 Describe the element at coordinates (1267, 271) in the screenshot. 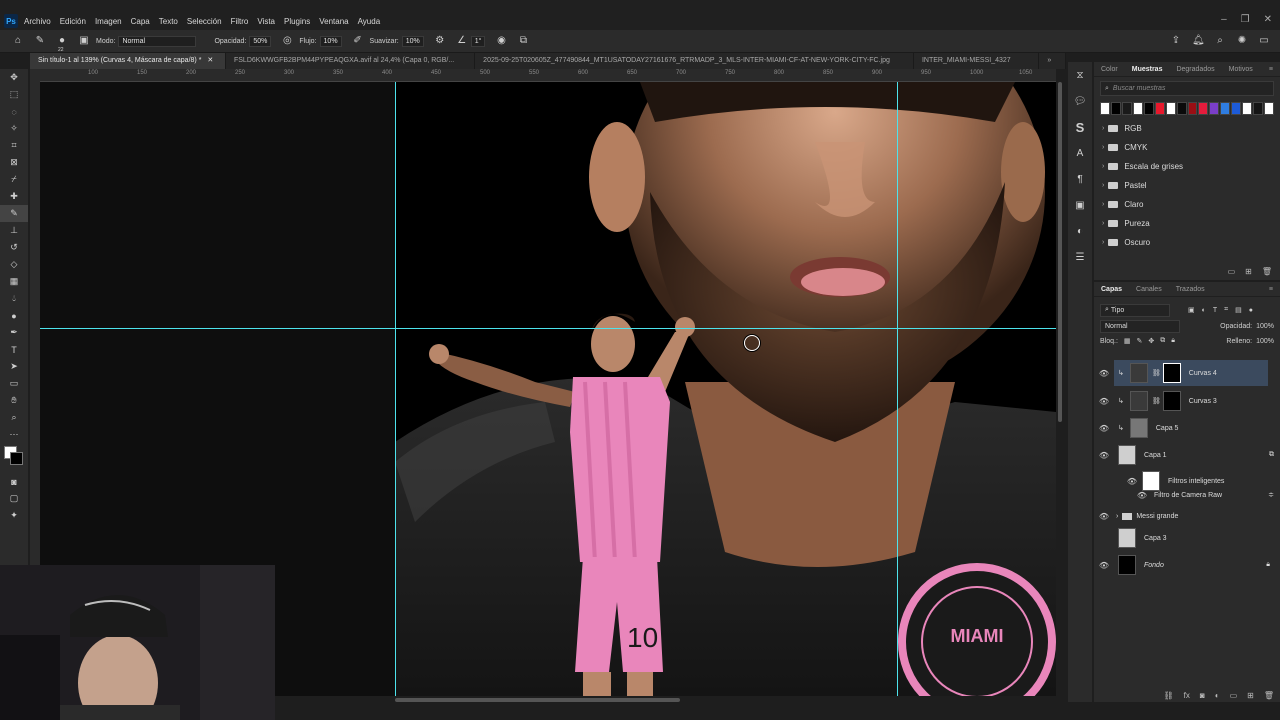

I see `delete-swatch-icon: 🗑︎` at that location.